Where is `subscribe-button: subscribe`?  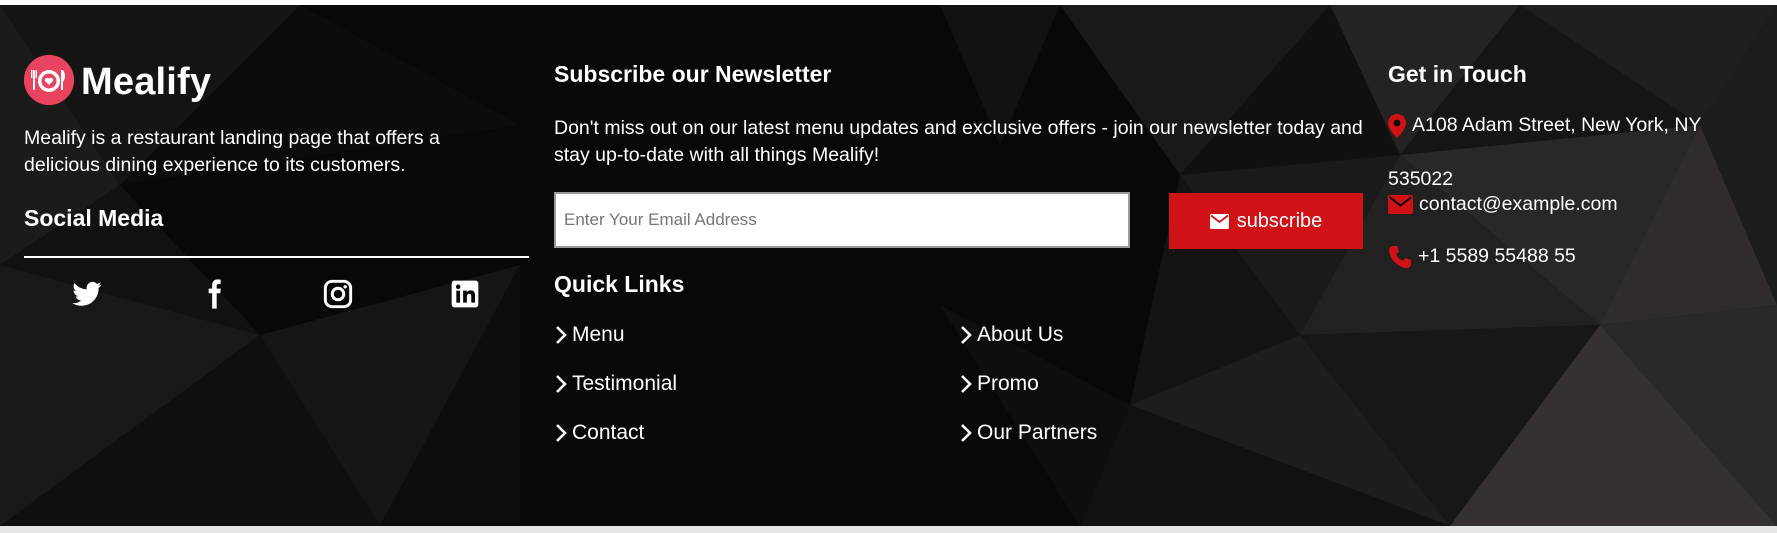
subscribe-button: subscribe is located at coordinates (1266, 221).